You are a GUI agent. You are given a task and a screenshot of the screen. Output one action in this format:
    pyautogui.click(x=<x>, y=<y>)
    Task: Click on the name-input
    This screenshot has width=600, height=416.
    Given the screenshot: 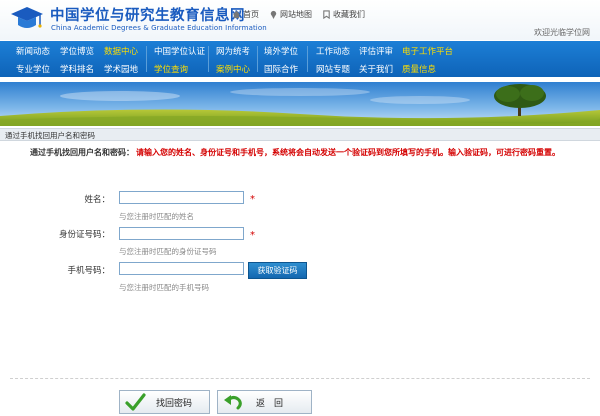 What is the action you would take?
    pyautogui.click(x=181, y=197)
    